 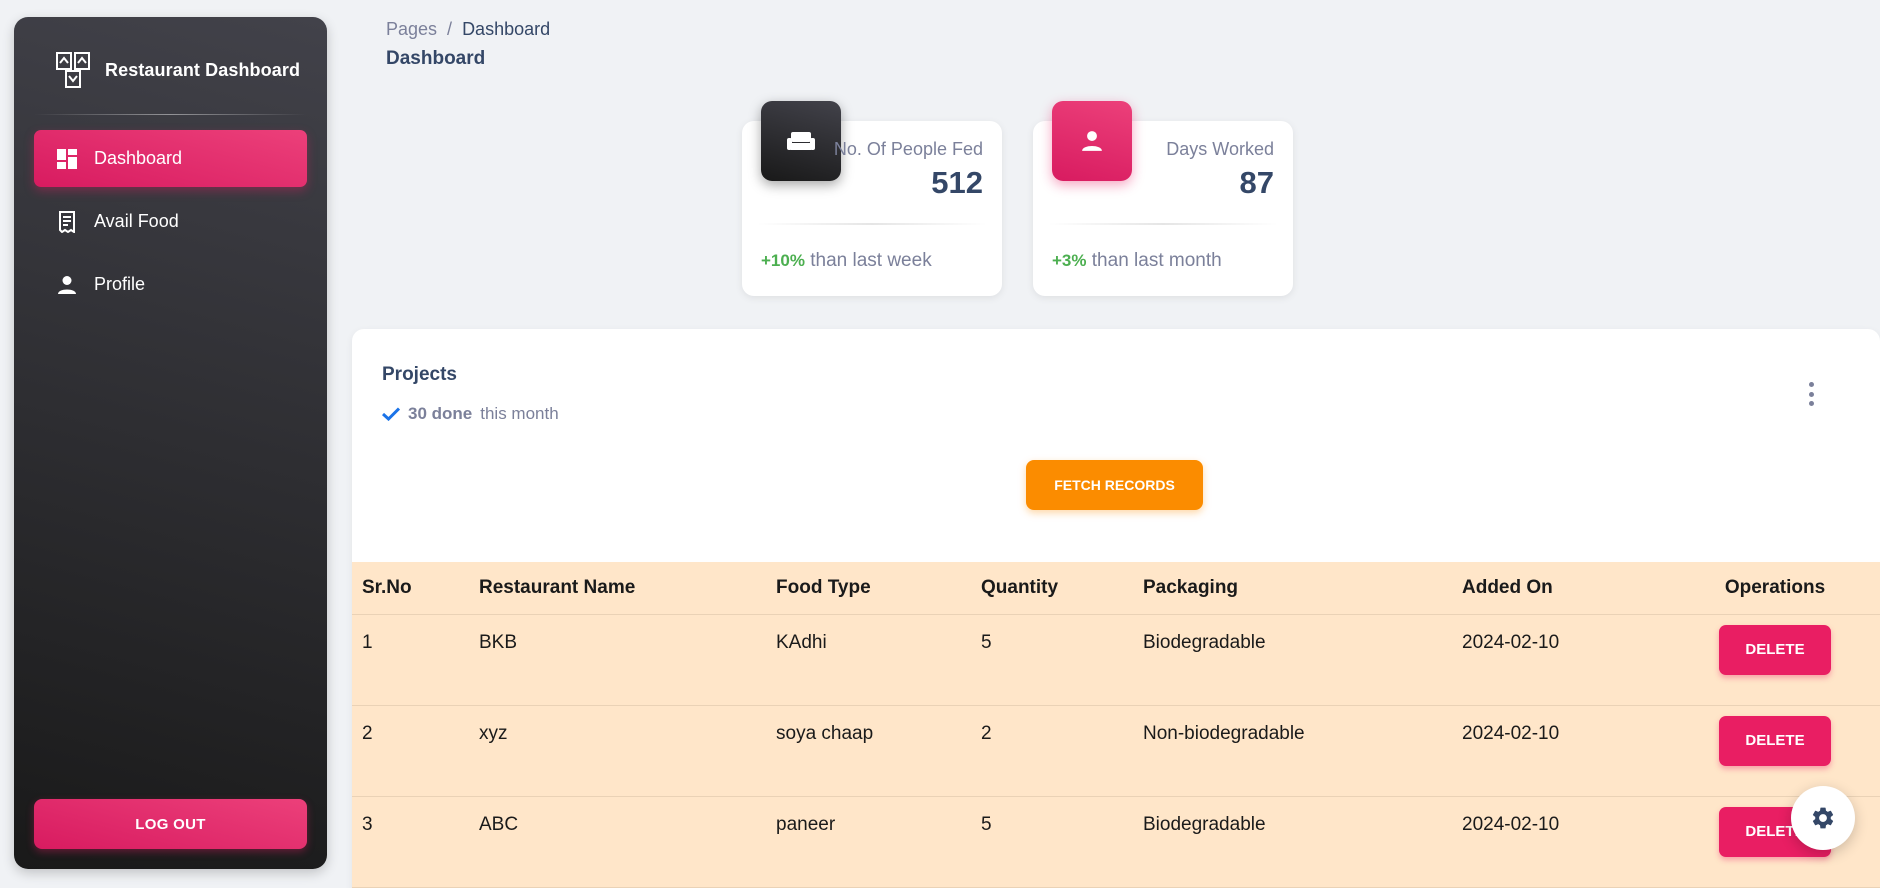 I want to click on column-header: Added On, so click(x=1561, y=588).